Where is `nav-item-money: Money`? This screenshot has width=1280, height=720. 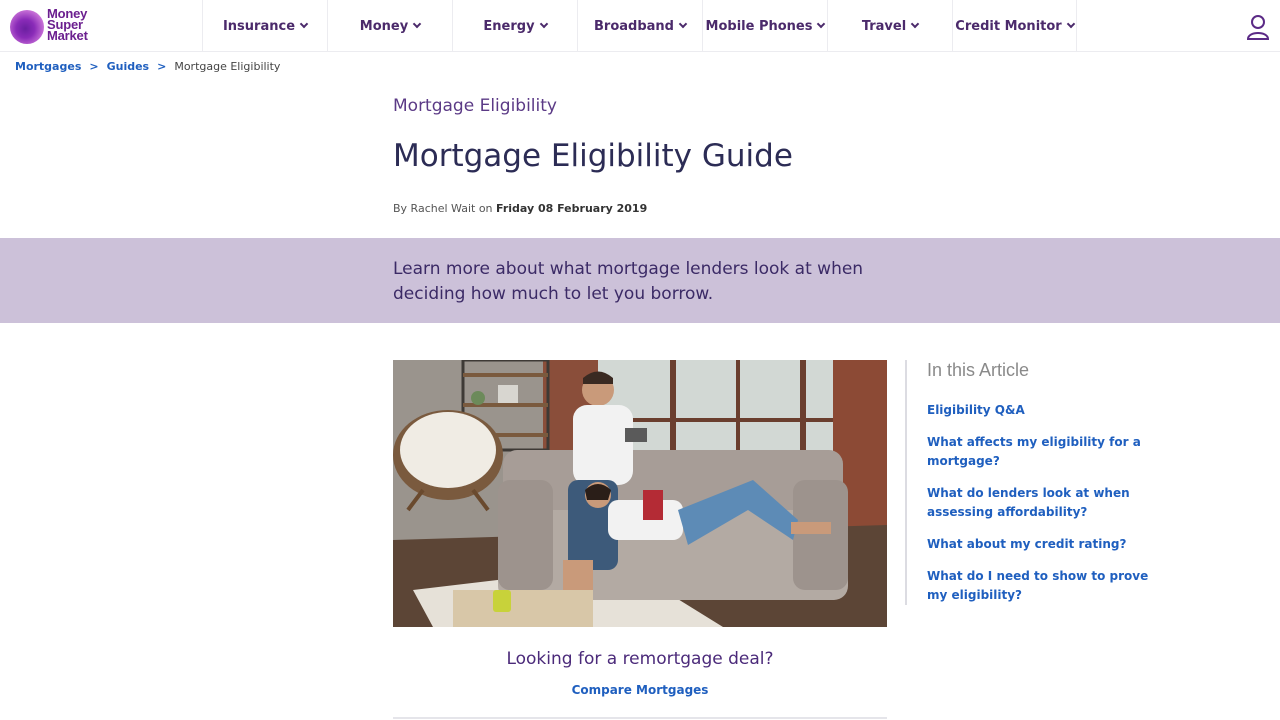 nav-item-money: Money is located at coordinates (389, 26).